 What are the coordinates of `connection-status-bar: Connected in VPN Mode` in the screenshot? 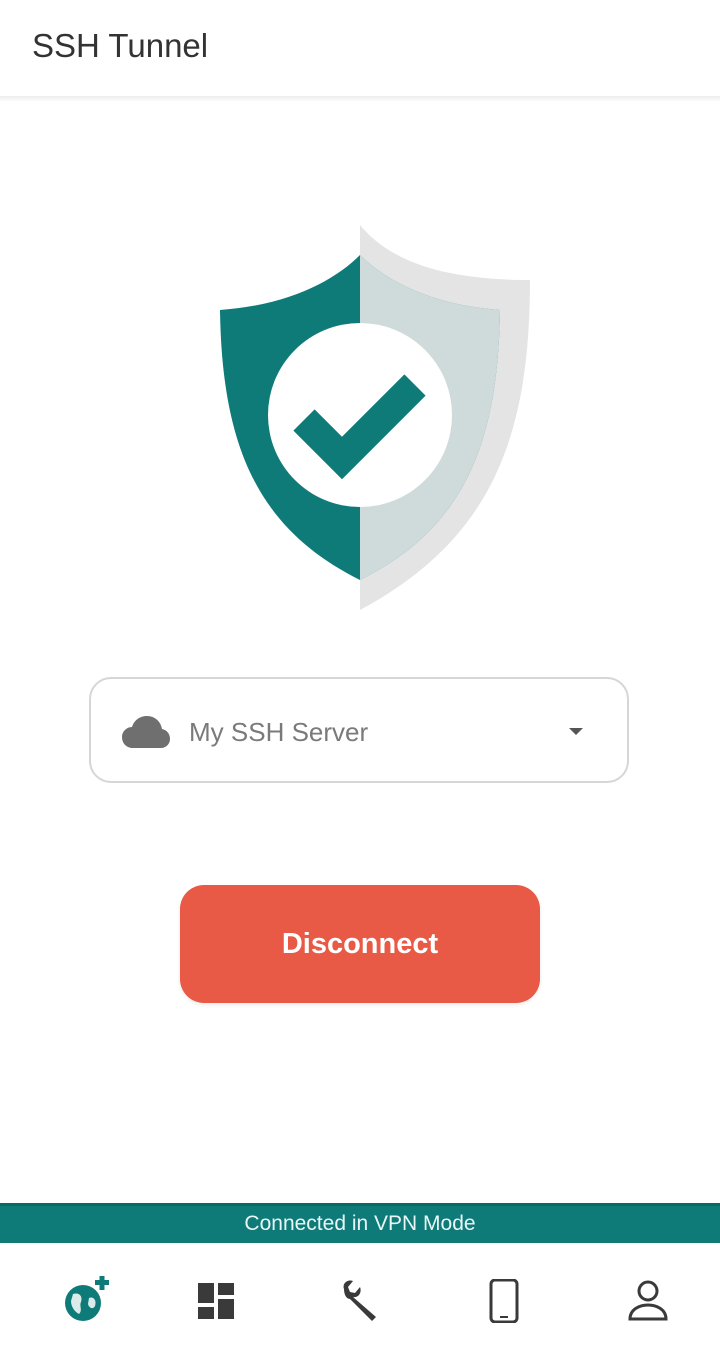 It's located at (360, 1223).